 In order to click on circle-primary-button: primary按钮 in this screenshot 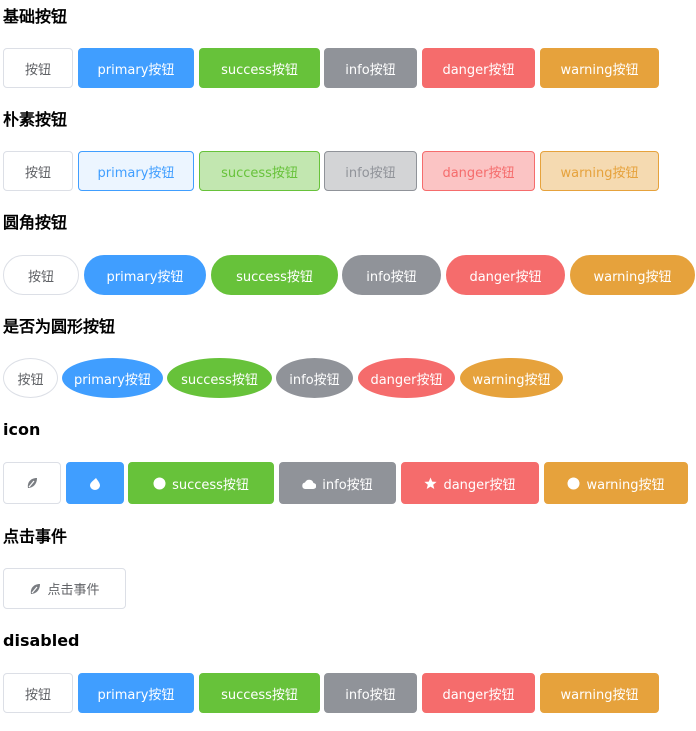, I will do `click(112, 378)`.